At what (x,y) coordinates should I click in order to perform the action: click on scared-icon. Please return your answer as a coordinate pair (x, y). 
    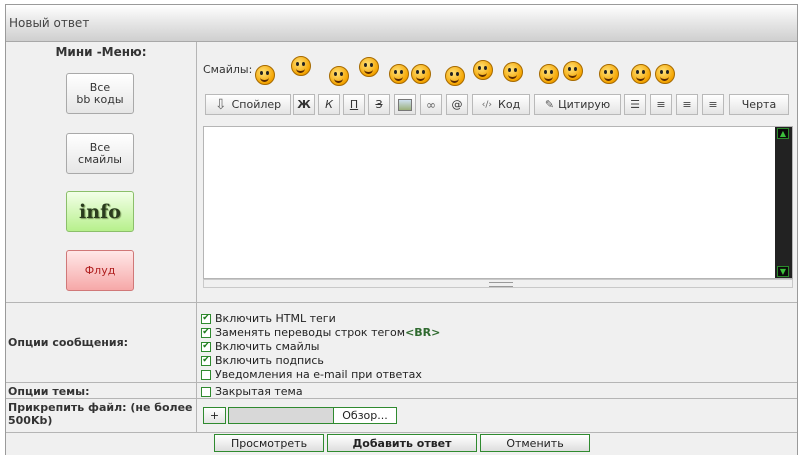
    Looking at the image, I should click on (609, 74).